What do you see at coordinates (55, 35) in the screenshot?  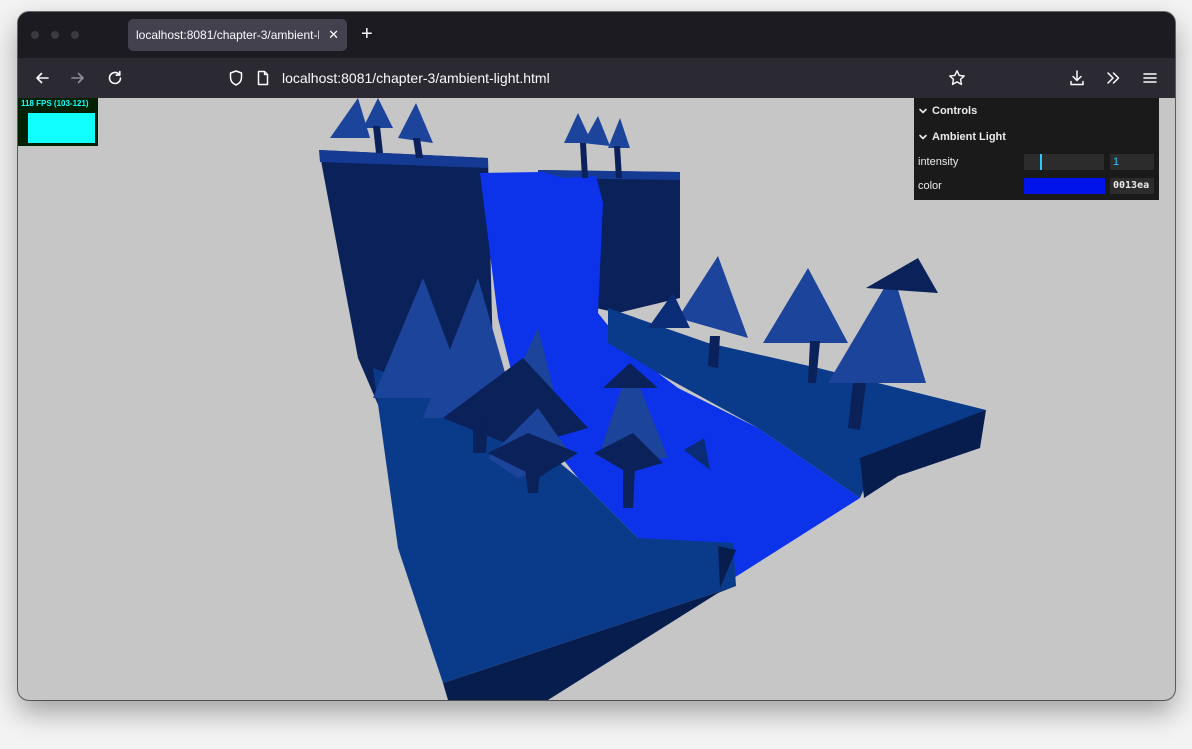 I see `minimize-window-button` at bounding box center [55, 35].